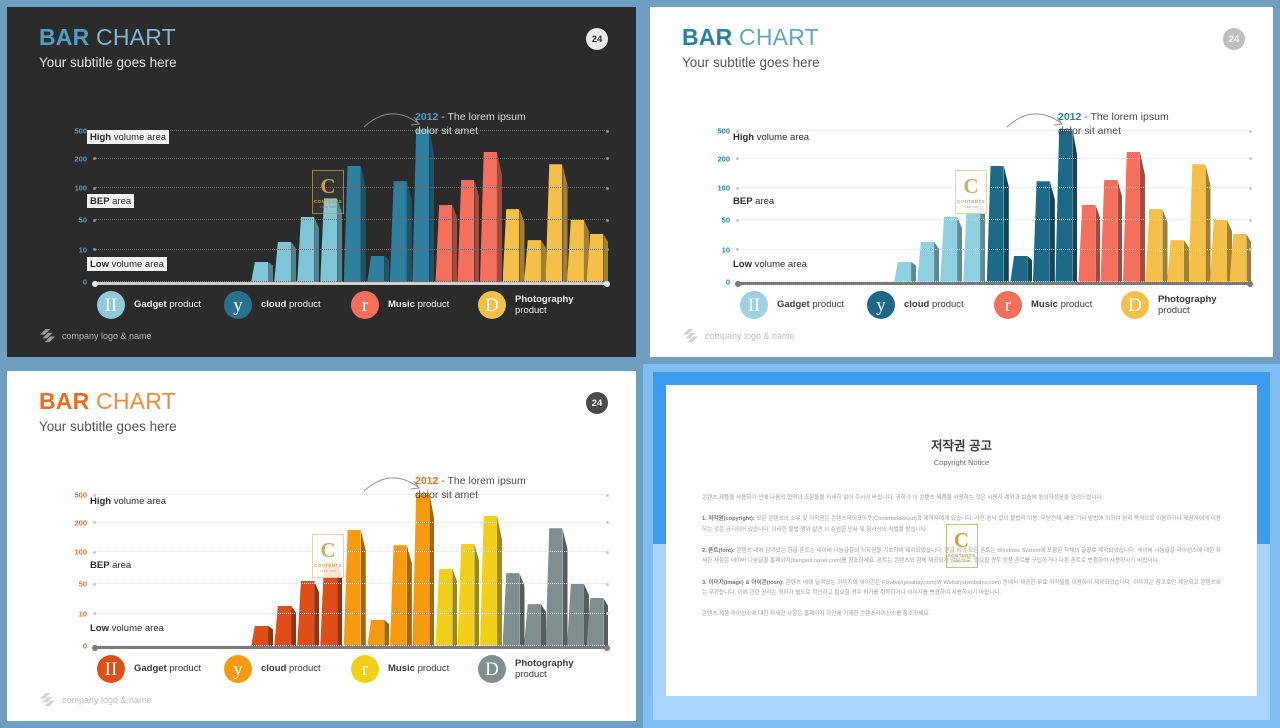 Image resolution: width=1280 pixels, height=728 pixels. I want to click on legend-label-bold: cloud, so click(917, 305).